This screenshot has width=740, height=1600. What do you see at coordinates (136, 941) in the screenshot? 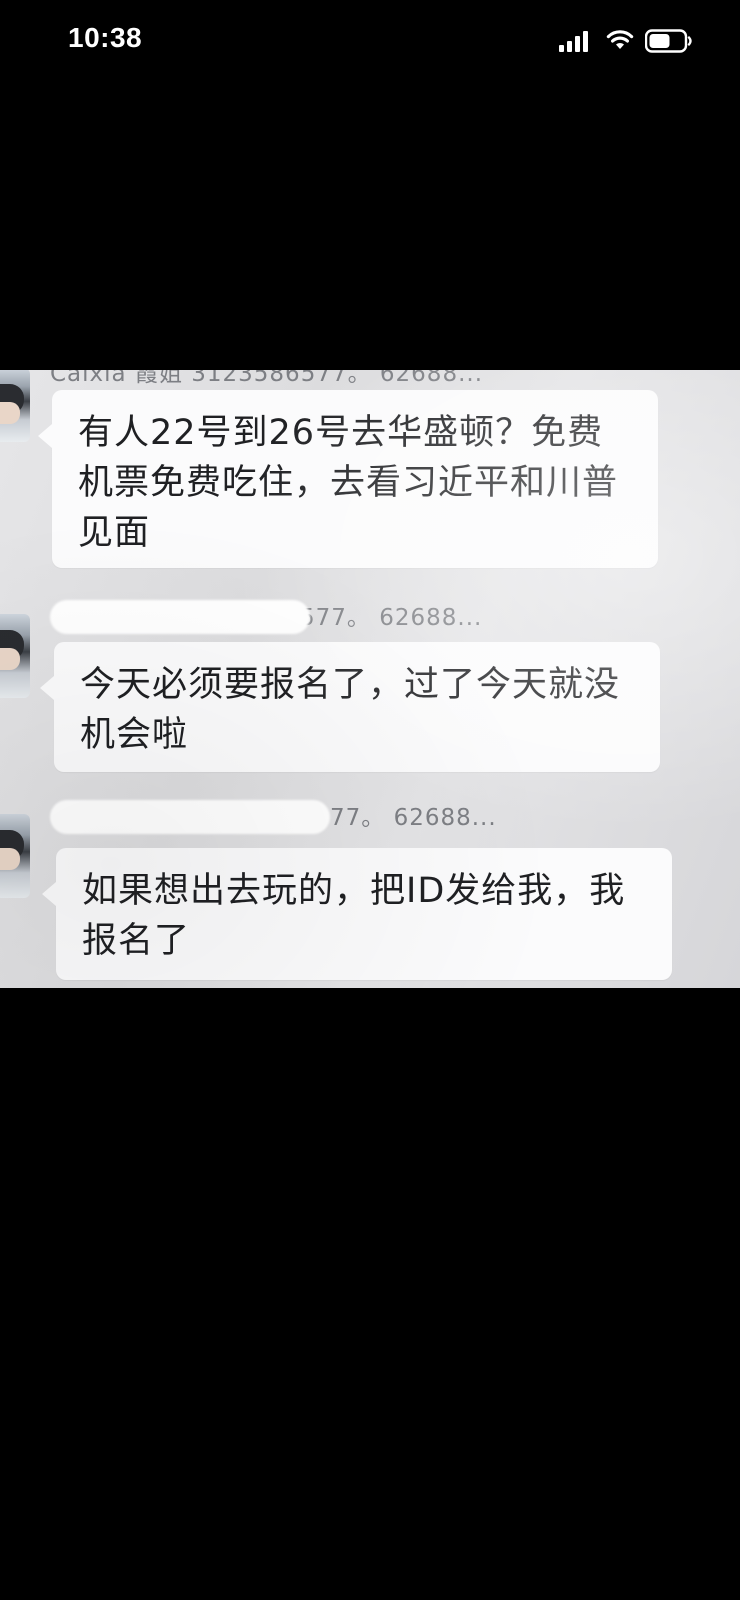
I see `message-line: 报名了` at bounding box center [136, 941].